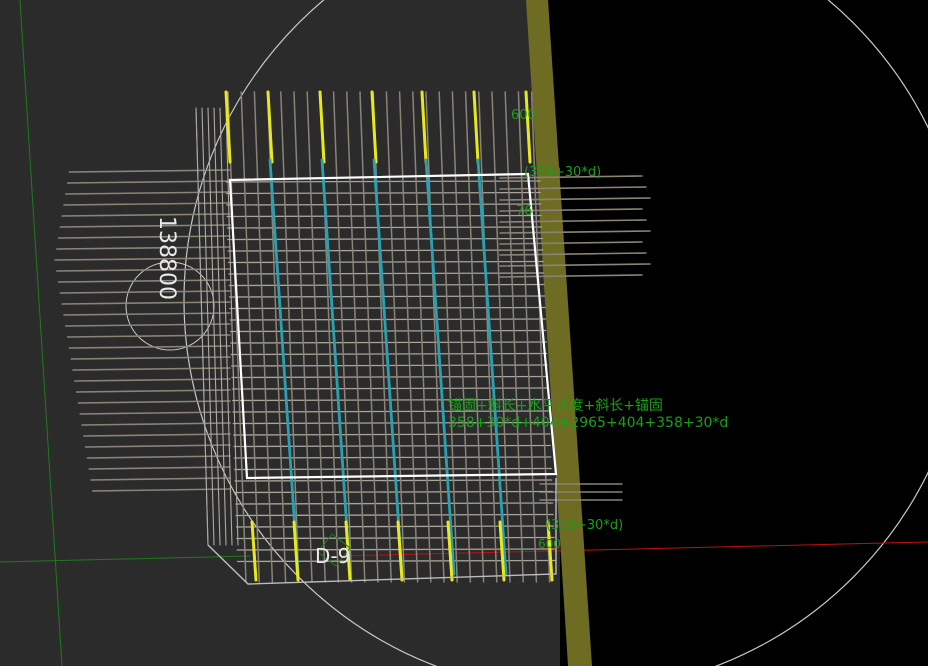  Describe the element at coordinates (523, 115) in the screenshot. I see `top-length-annotation: 600` at that location.